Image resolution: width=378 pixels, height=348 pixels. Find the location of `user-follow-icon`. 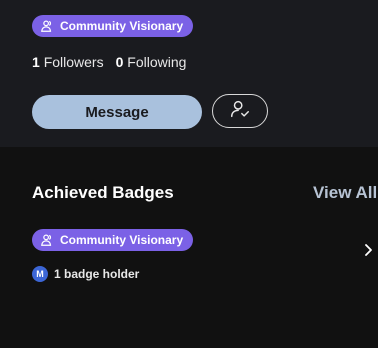

user-follow-icon is located at coordinates (240, 111).